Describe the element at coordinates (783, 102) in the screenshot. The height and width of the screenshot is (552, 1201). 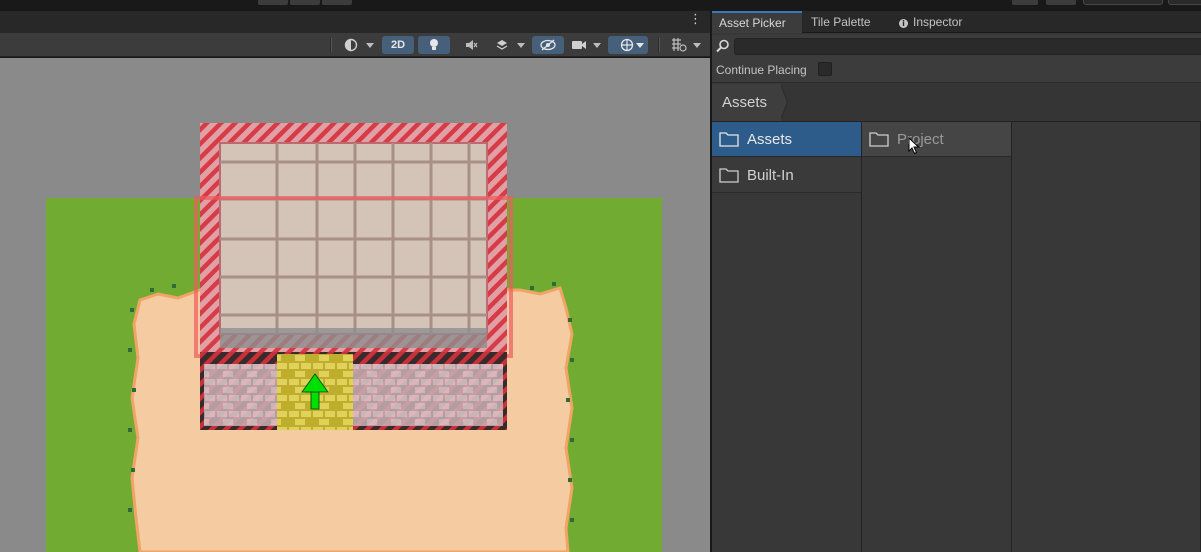
I see `breadcrumb-separator-icon` at that location.